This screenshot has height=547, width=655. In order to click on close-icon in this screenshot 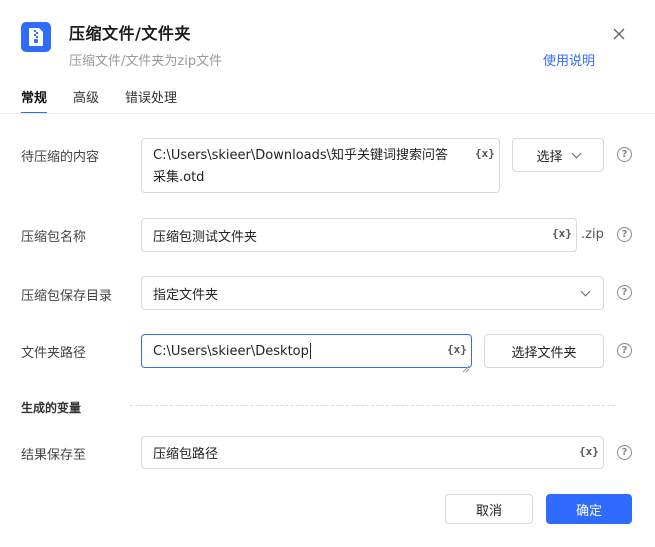, I will do `click(619, 34)`.